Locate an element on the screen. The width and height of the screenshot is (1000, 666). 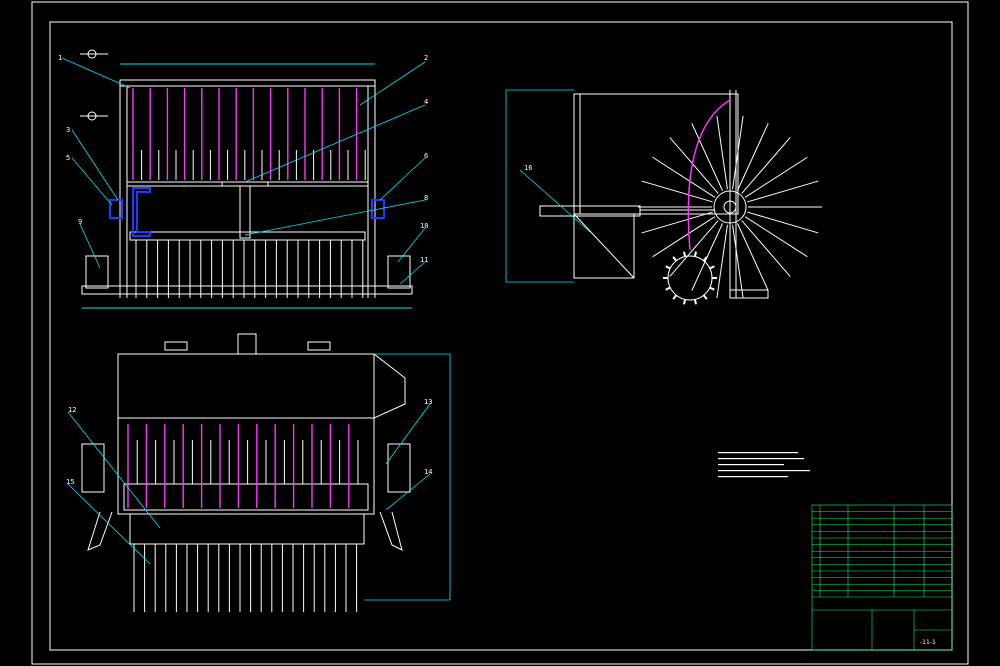
side-dimension is located at coordinates (548, 186).